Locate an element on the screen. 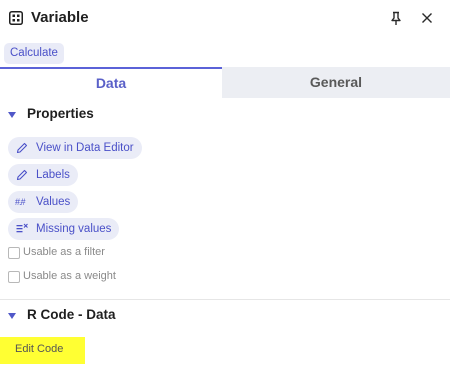 This screenshot has width=450, height=365. view-in-data-editor-label: View in Data Editor is located at coordinates (85, 148).